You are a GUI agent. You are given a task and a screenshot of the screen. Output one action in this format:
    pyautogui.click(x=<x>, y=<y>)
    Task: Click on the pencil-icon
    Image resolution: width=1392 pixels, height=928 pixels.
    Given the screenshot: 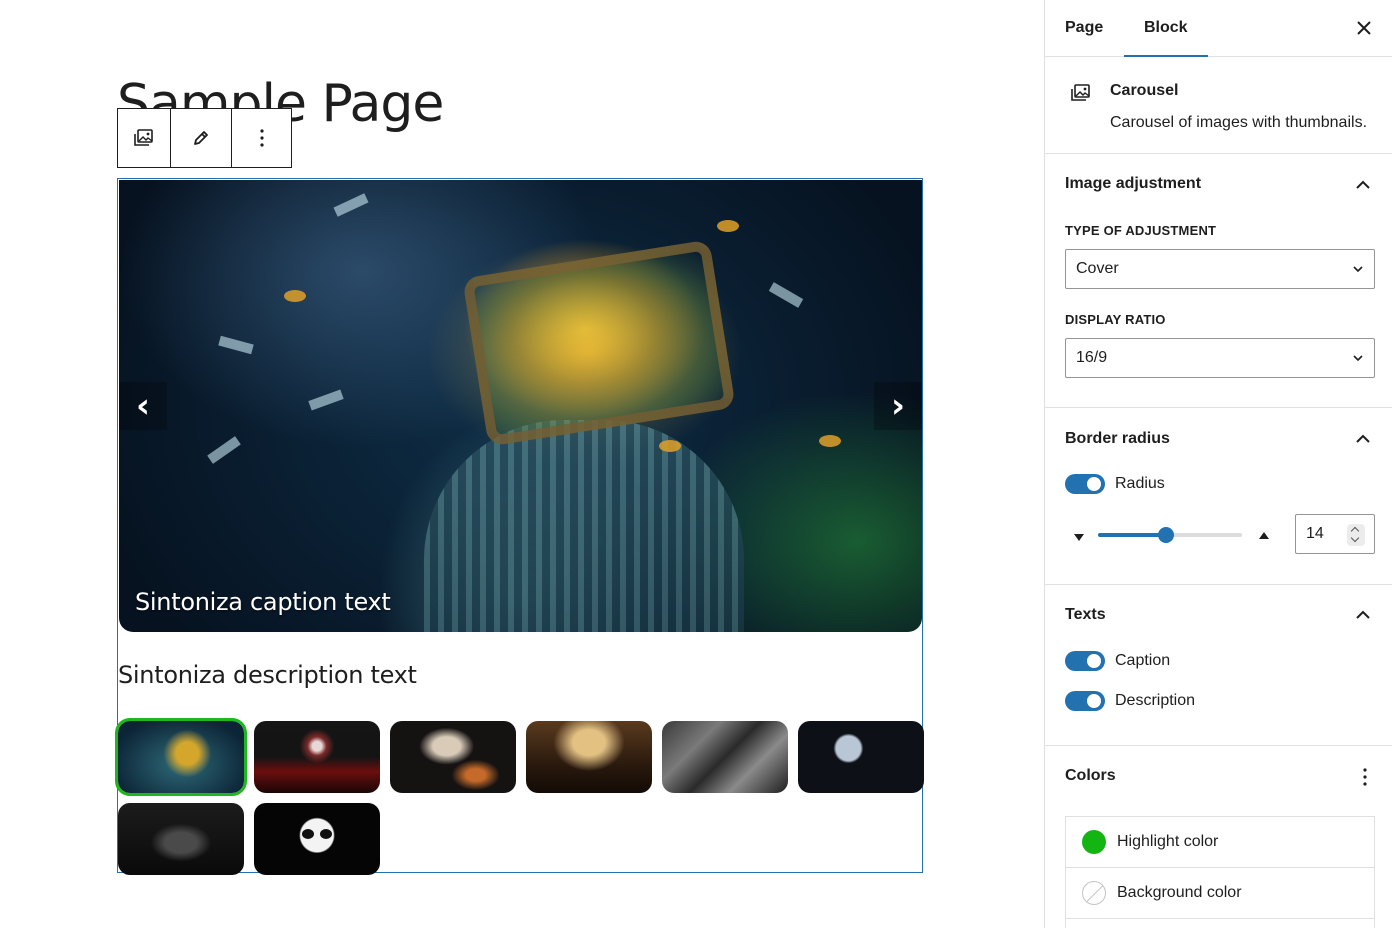 What is the action you would take?
    pyautogui.click(x=201, y=138)
    